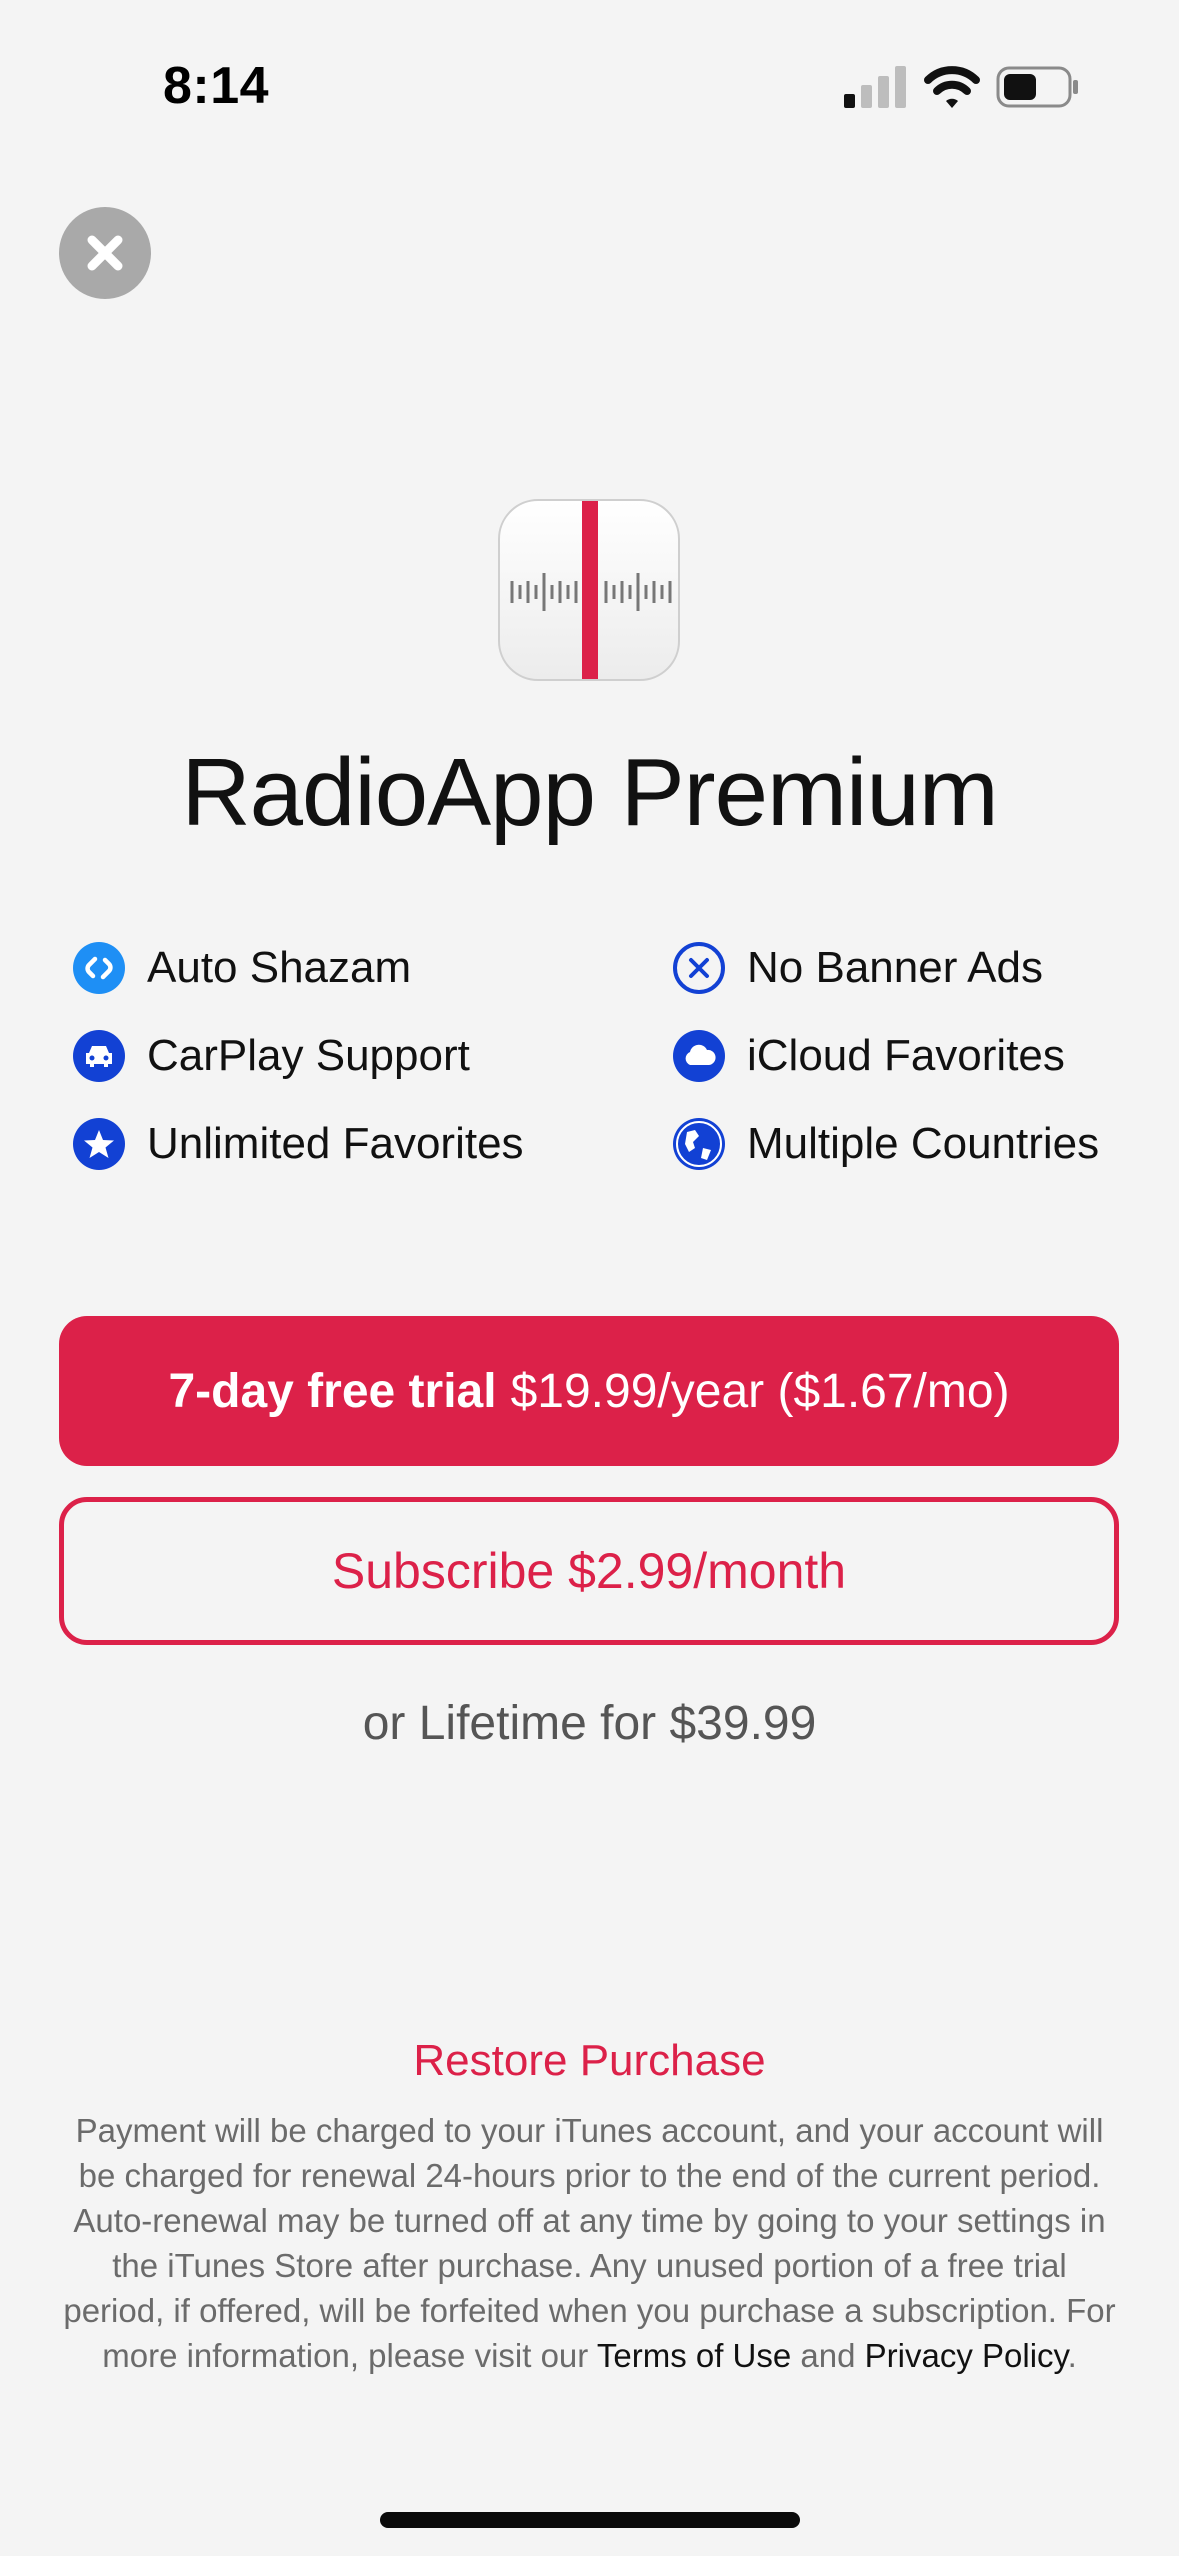 The image size is (1179, 2556). I want to click on battery-icon, so click(1037, 87).